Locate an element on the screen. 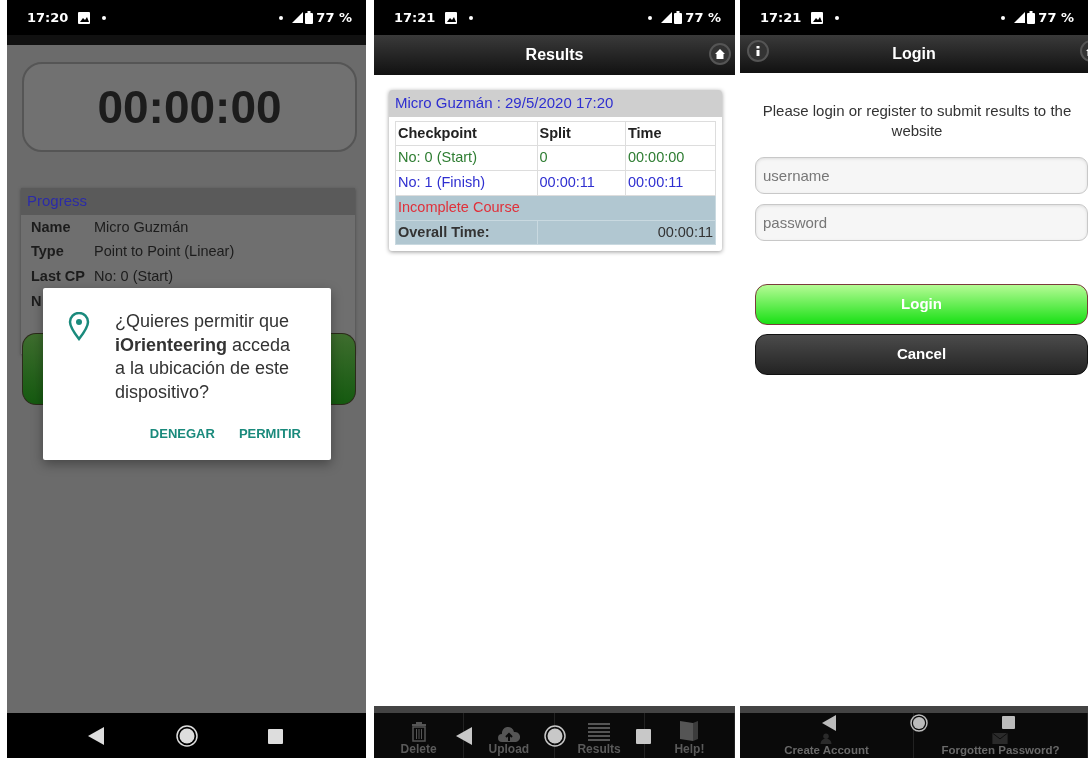 The height and width of the screenshot is (758, 1088). column-header: Time is located at coordinates (670, 133).